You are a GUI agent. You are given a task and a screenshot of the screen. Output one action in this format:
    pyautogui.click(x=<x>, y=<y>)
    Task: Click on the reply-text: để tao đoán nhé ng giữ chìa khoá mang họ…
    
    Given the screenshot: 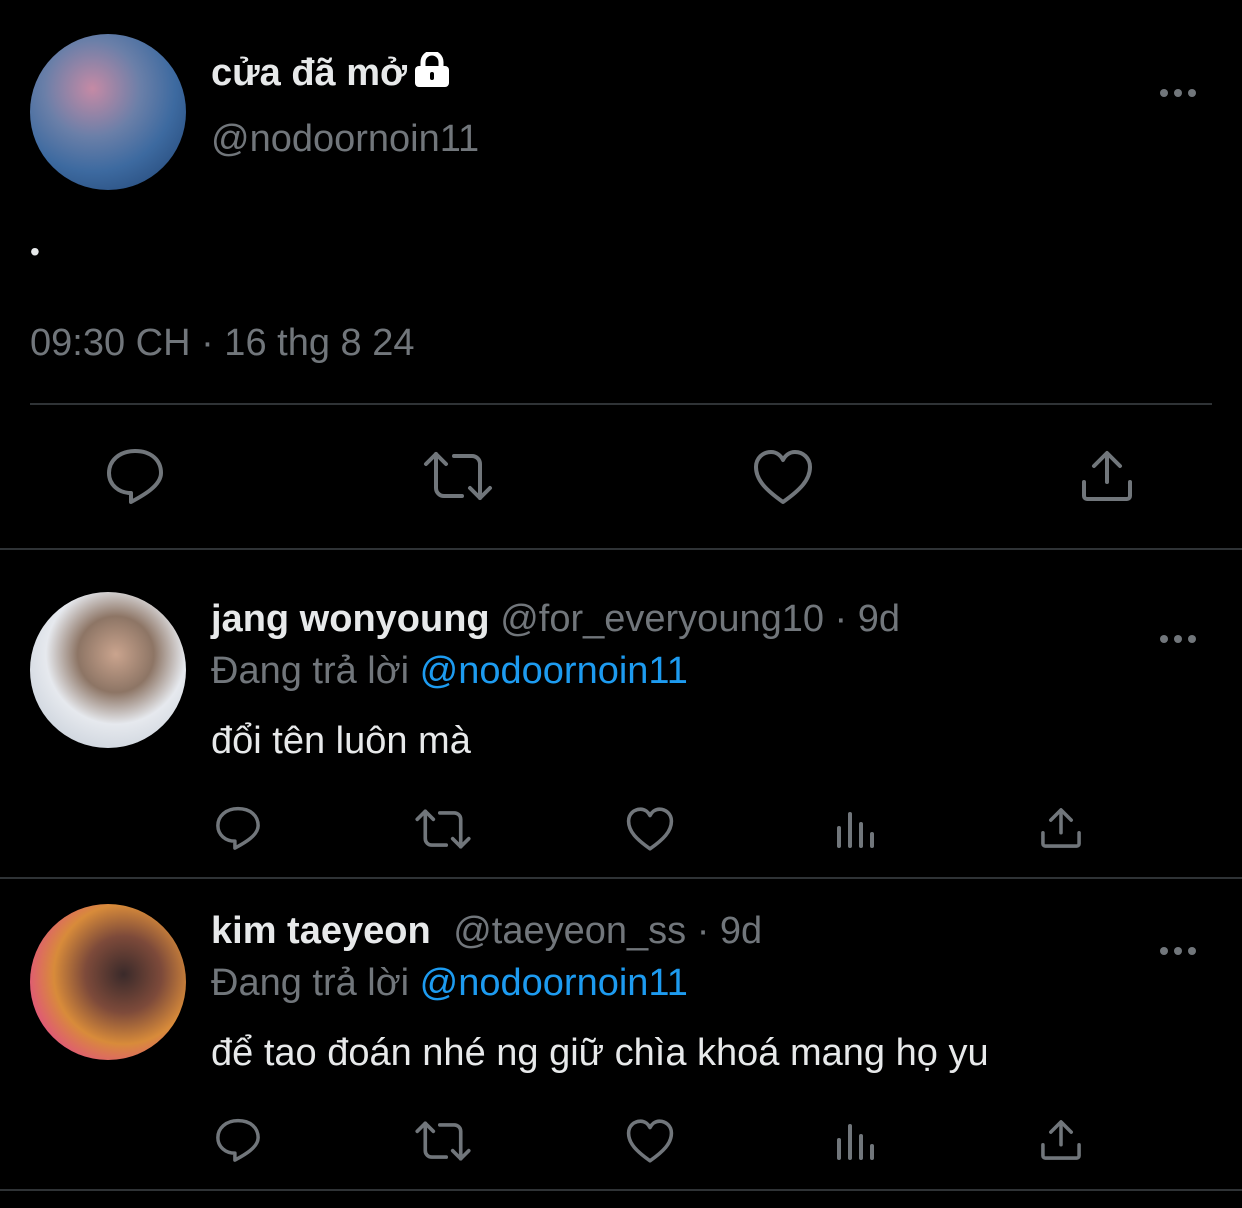 What is the action you would take?
    pyautogui.click(x=600, y=1053)
    